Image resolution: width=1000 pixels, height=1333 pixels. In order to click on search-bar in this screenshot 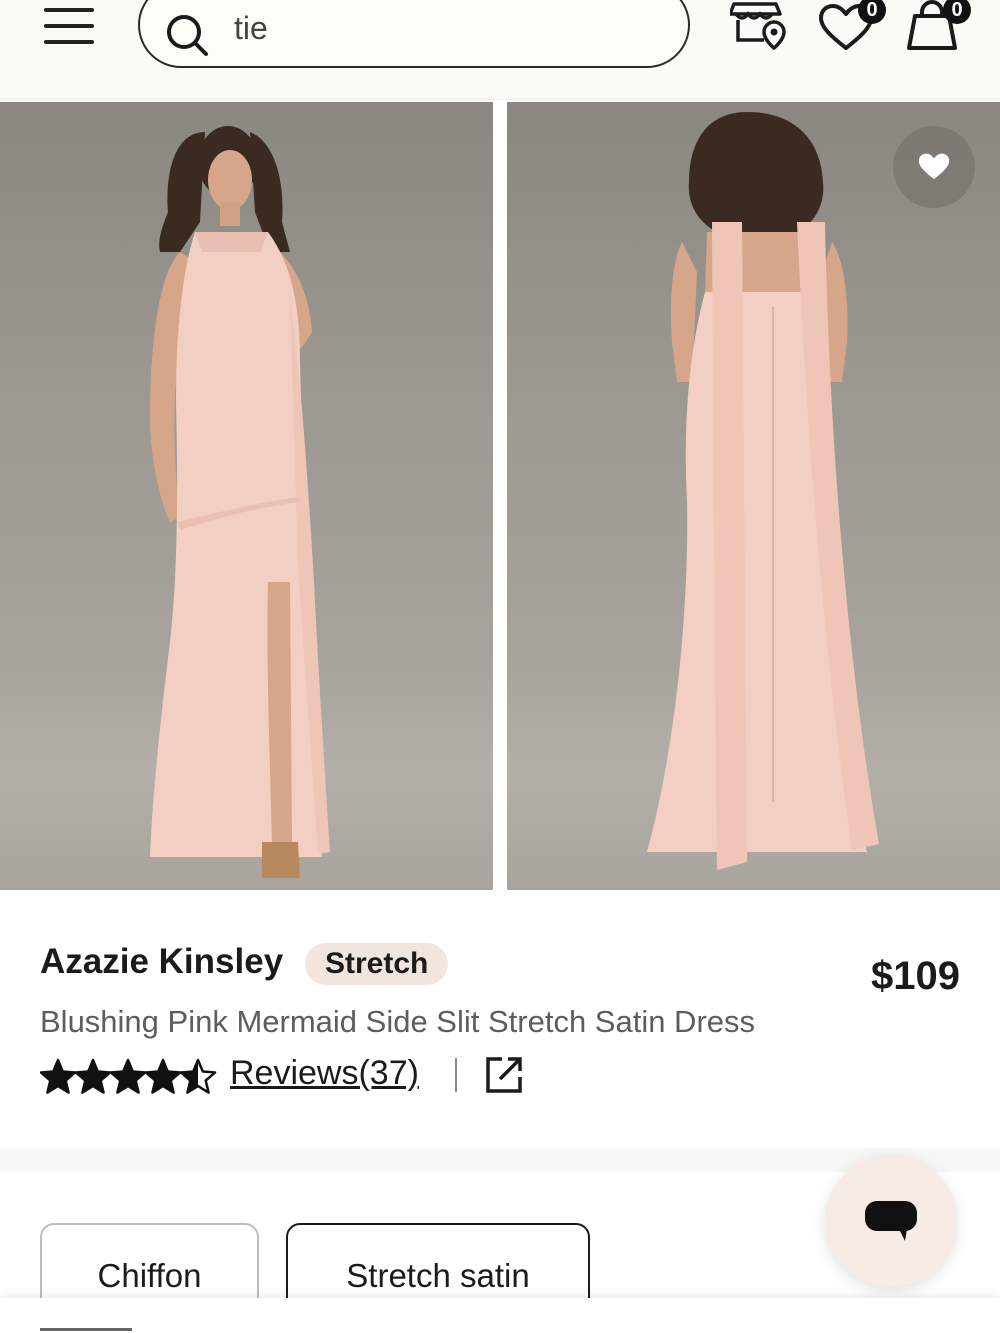, I will do `click(414, 34)`.